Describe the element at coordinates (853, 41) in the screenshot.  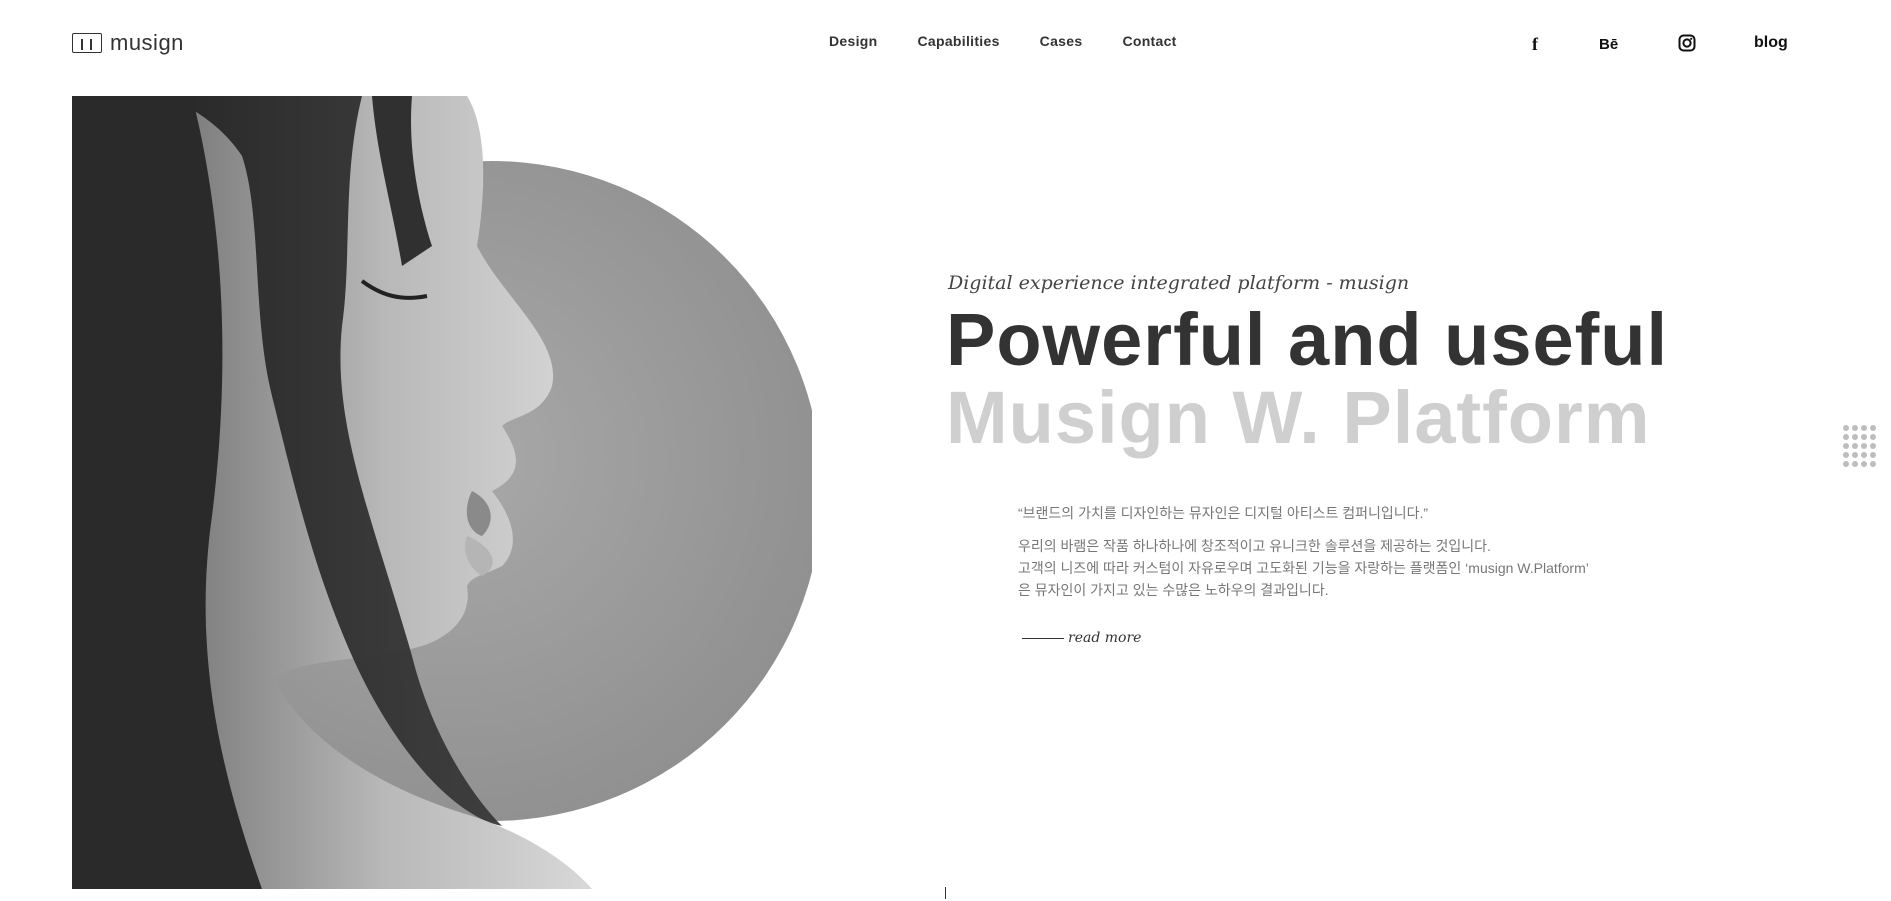
I see `nav-item-design: Design` at that location.